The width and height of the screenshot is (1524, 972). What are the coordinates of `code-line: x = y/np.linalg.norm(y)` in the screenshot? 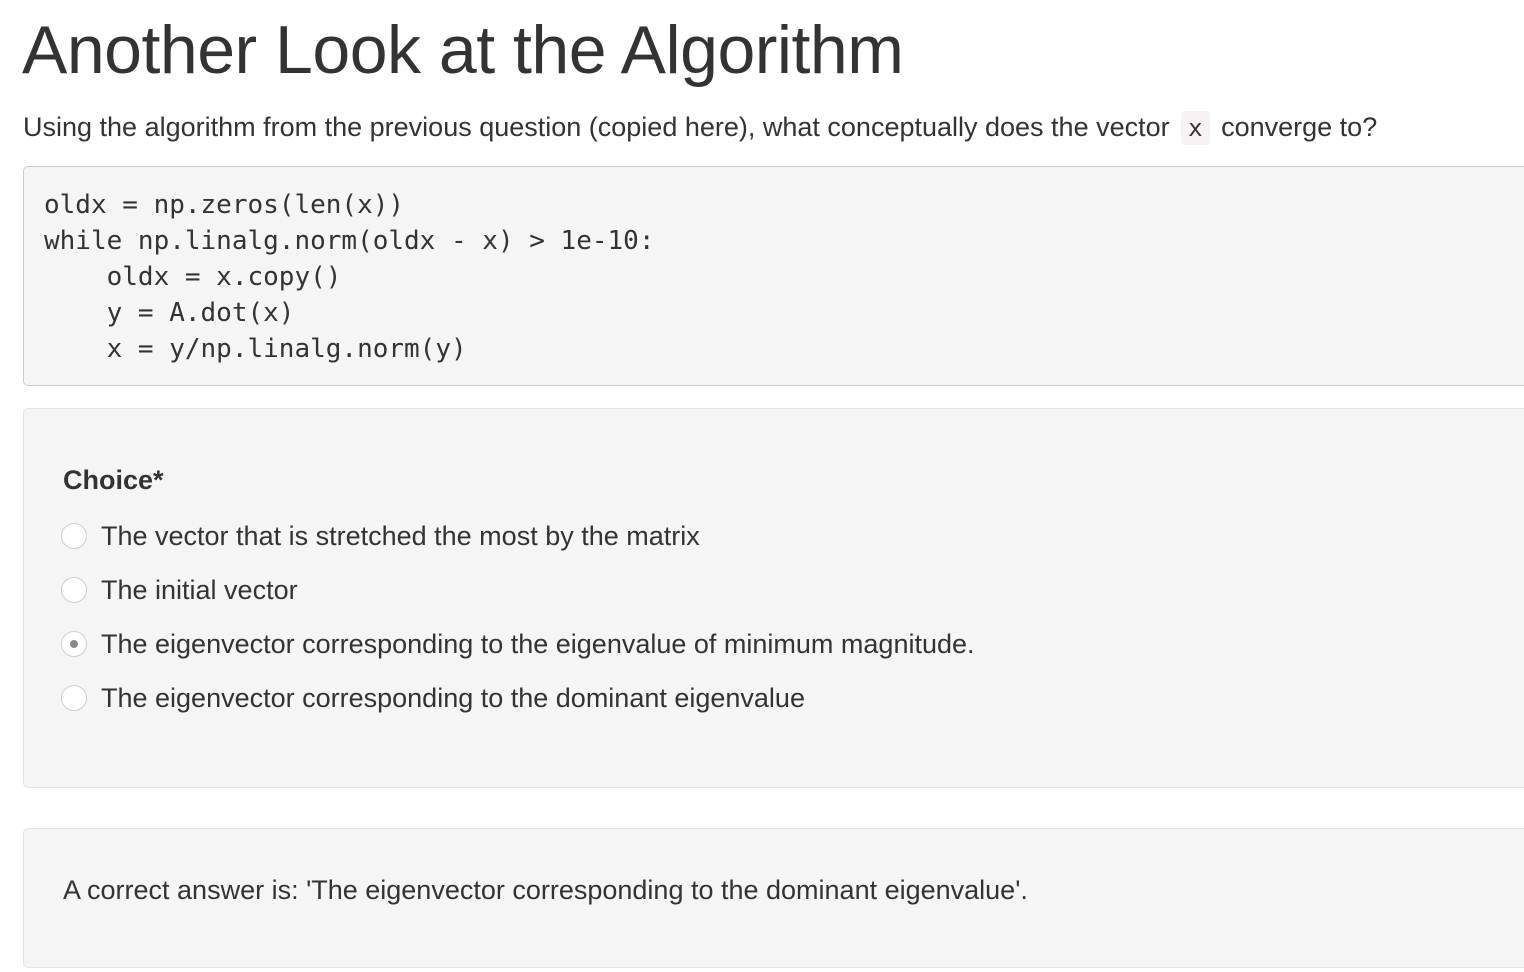 It's located at (255, 349).